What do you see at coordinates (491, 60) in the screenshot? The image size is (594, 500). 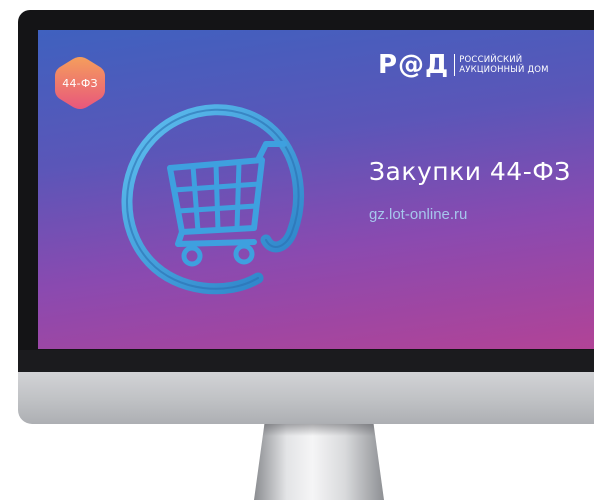 I see `logo-line-1: РОССИЙСКИЙ` at bounding box center [491, 60].